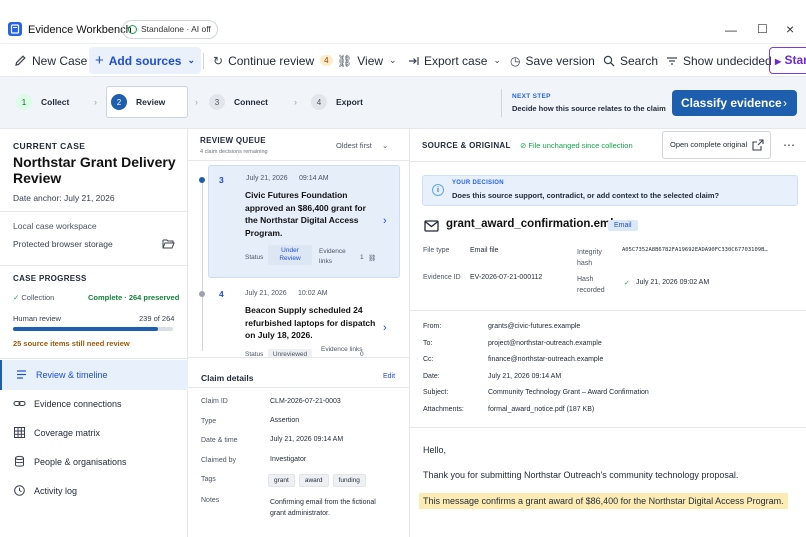  Describe the element at coordinates (758, 145) in the screenshot. I see `external-link-icon` at that location.